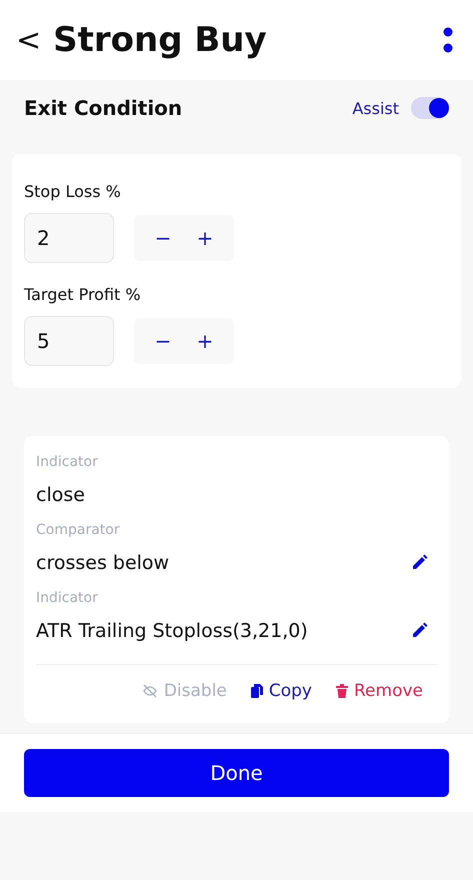 This screenshot has height=880, width=473. What do you see at coordinates (78, 530) in the screenshot?
I see `condition-label: Comparator` at bounding box center [78, 530].